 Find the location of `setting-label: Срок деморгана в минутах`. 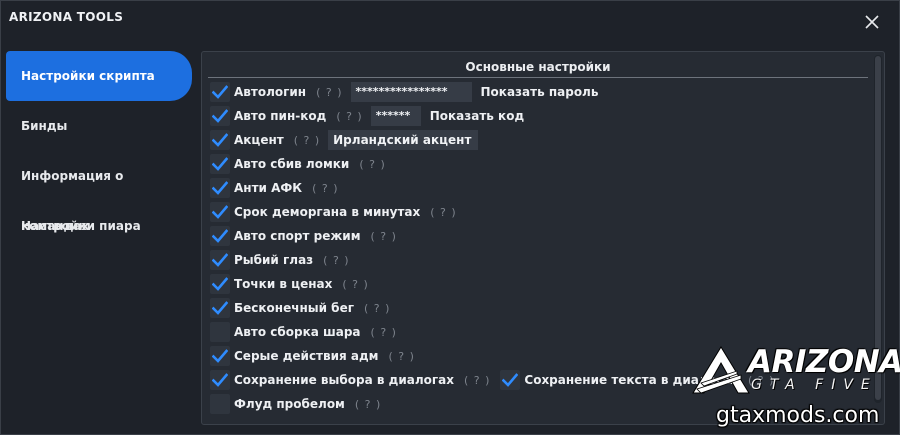

setting-label: Срок деморгана в минутах is located at coordinates (327, 212).